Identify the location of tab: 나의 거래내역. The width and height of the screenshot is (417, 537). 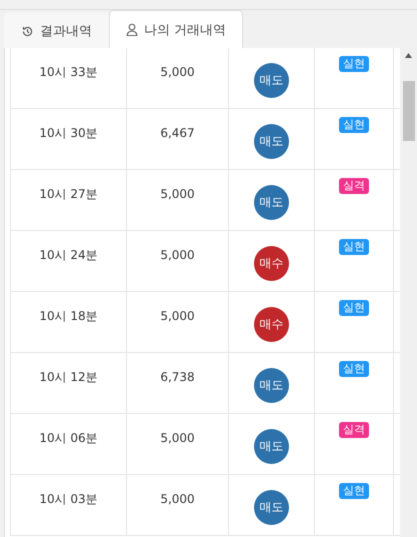
(176, 29).